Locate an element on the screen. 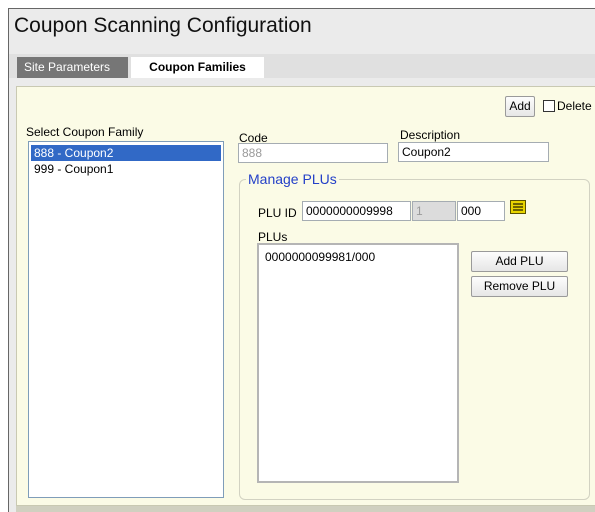  delete-checkbox is located at coordinates (549, 106).